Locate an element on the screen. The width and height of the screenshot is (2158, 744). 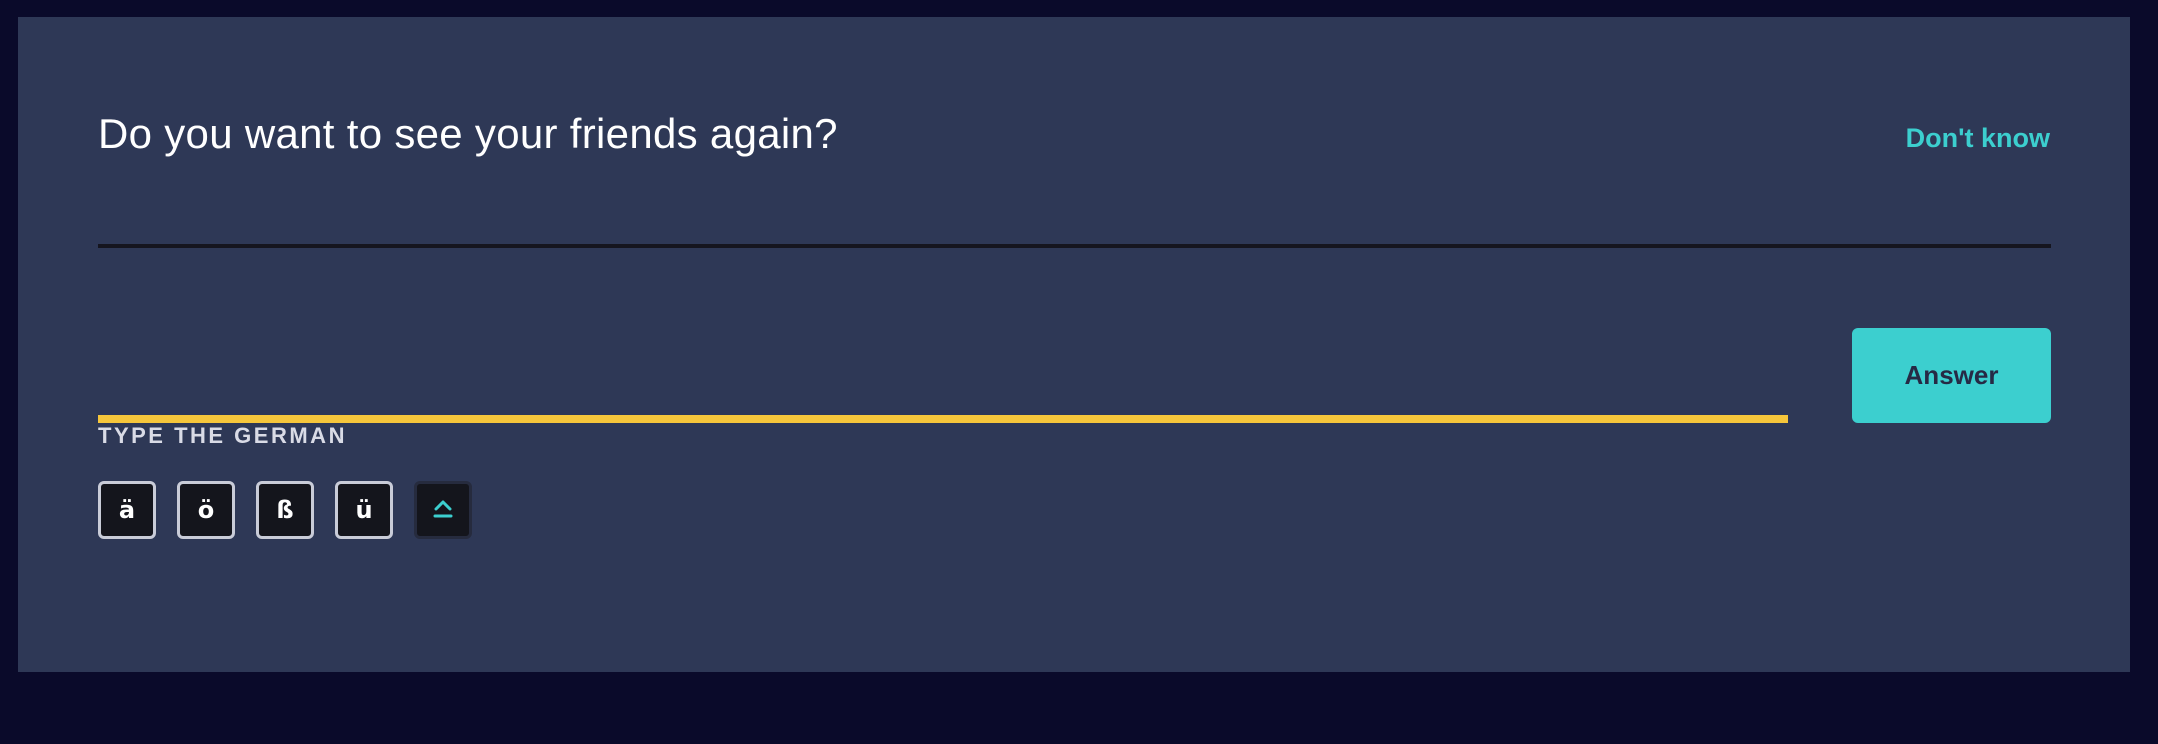
prompt-divider is located at coordinates (1074, 246).